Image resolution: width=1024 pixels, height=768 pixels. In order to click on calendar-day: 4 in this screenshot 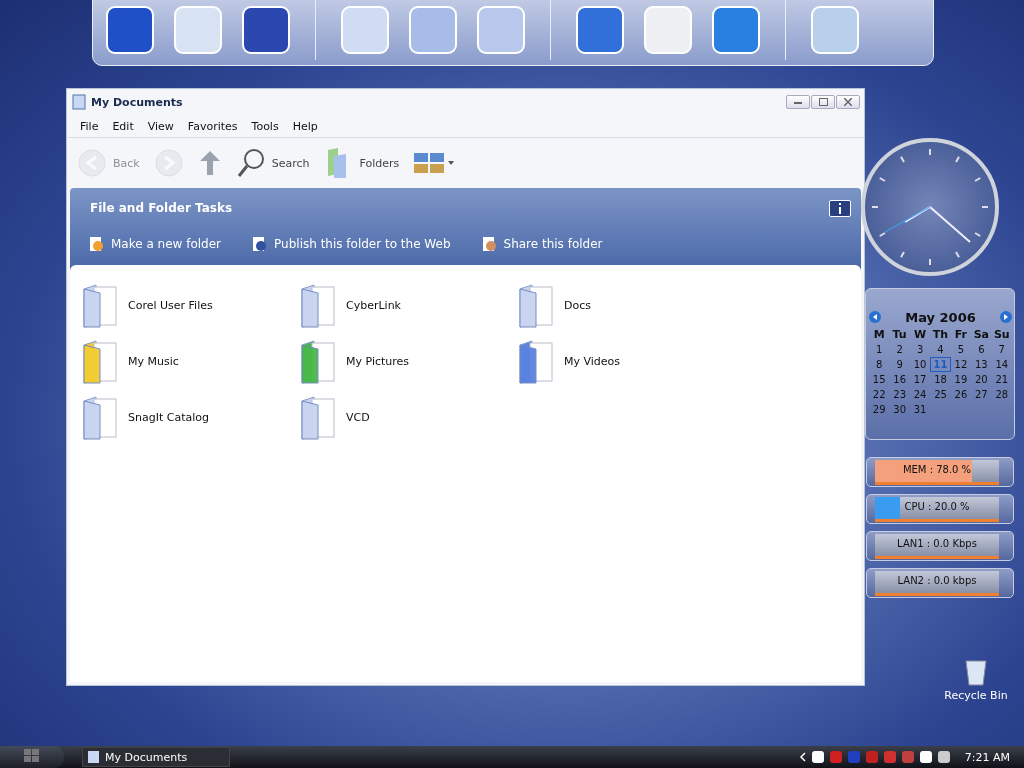, I will do `click(940, 349)`.